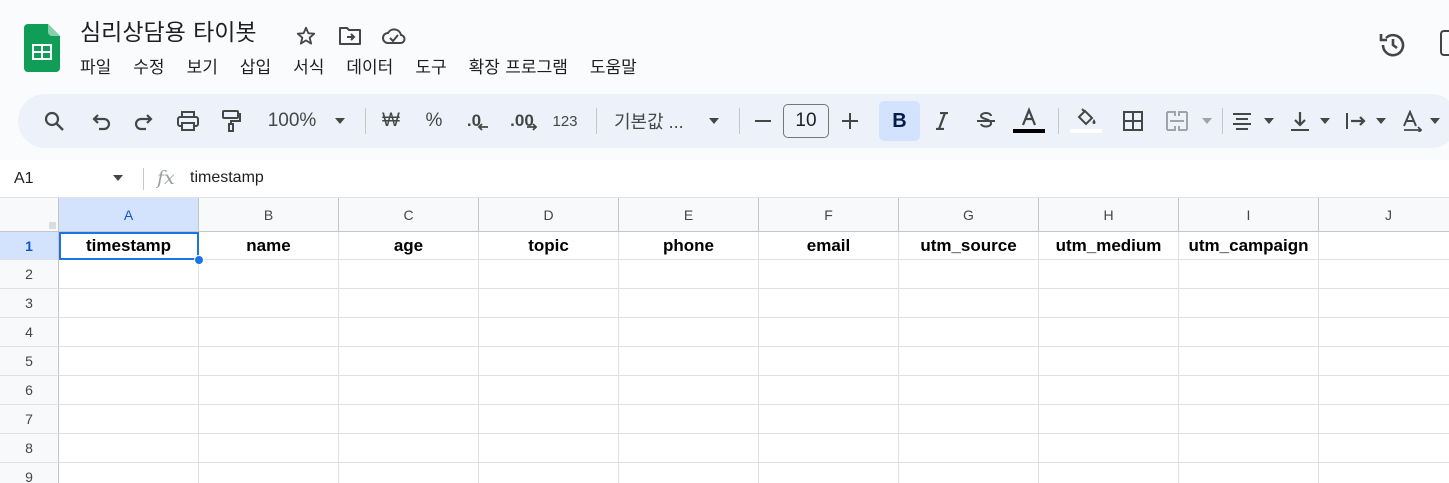 Image resolution: width=1449 pixels, height=483 pixels. Describe the element at coordinates (129, 448) in the screenshot. I see `cell-a8` at that location.